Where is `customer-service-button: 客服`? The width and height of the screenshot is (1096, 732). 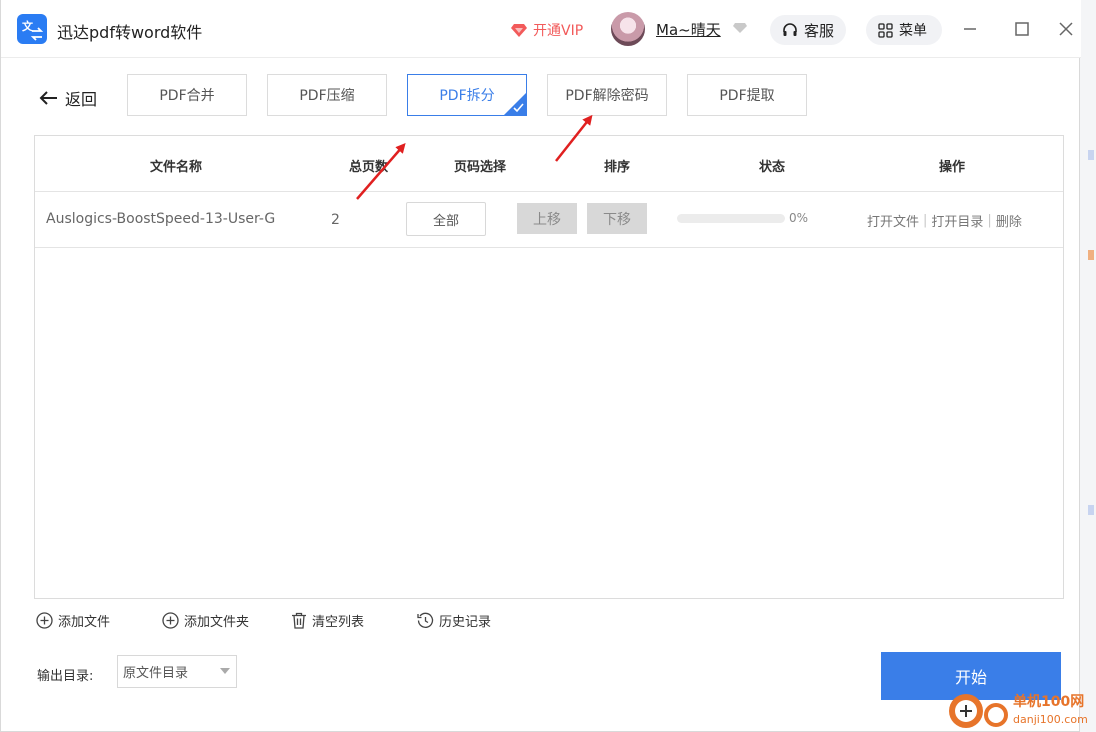
customer-service-button: 客服 is located at coordinates (808, 30).